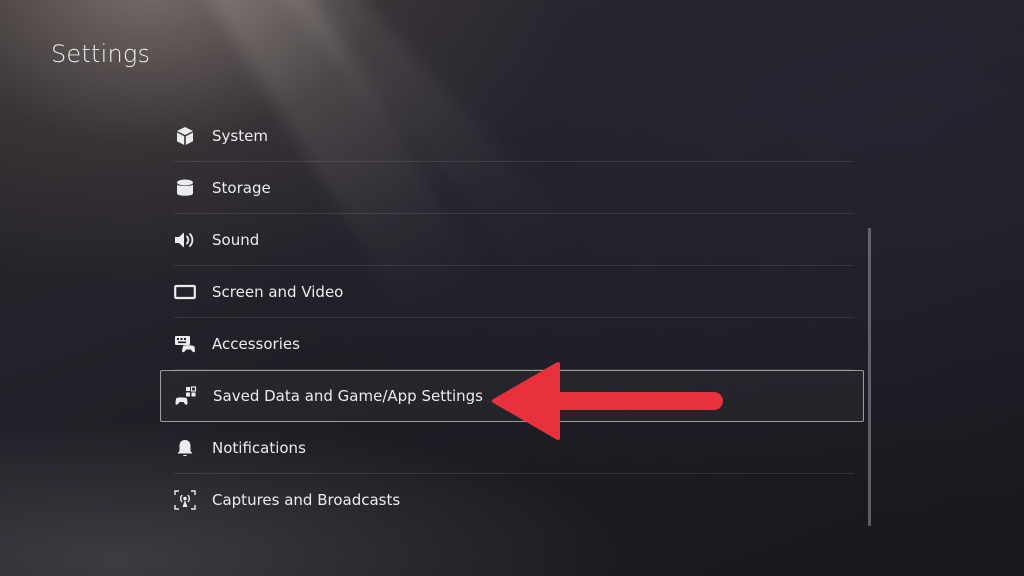 This screenshot has width=1024, height=576. I want to click on storage-cylinder-icon, so click(185, 188).